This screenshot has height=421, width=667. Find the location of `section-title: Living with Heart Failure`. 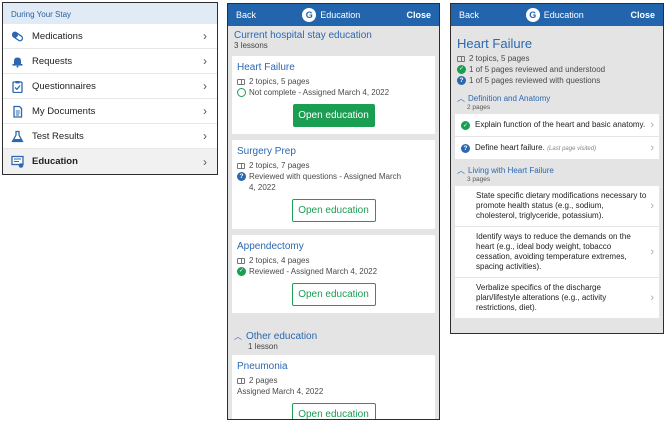

section-title: Living with Heart Failure is located at coordinates (511, 170).